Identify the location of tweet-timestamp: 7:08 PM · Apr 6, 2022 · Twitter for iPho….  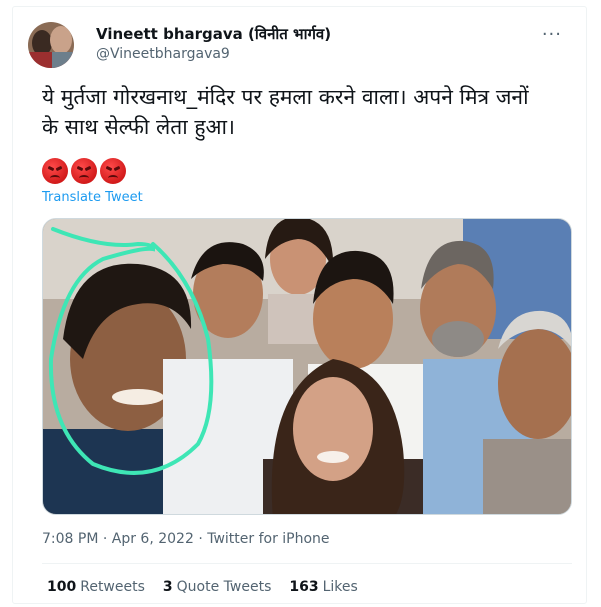
(186, 539).